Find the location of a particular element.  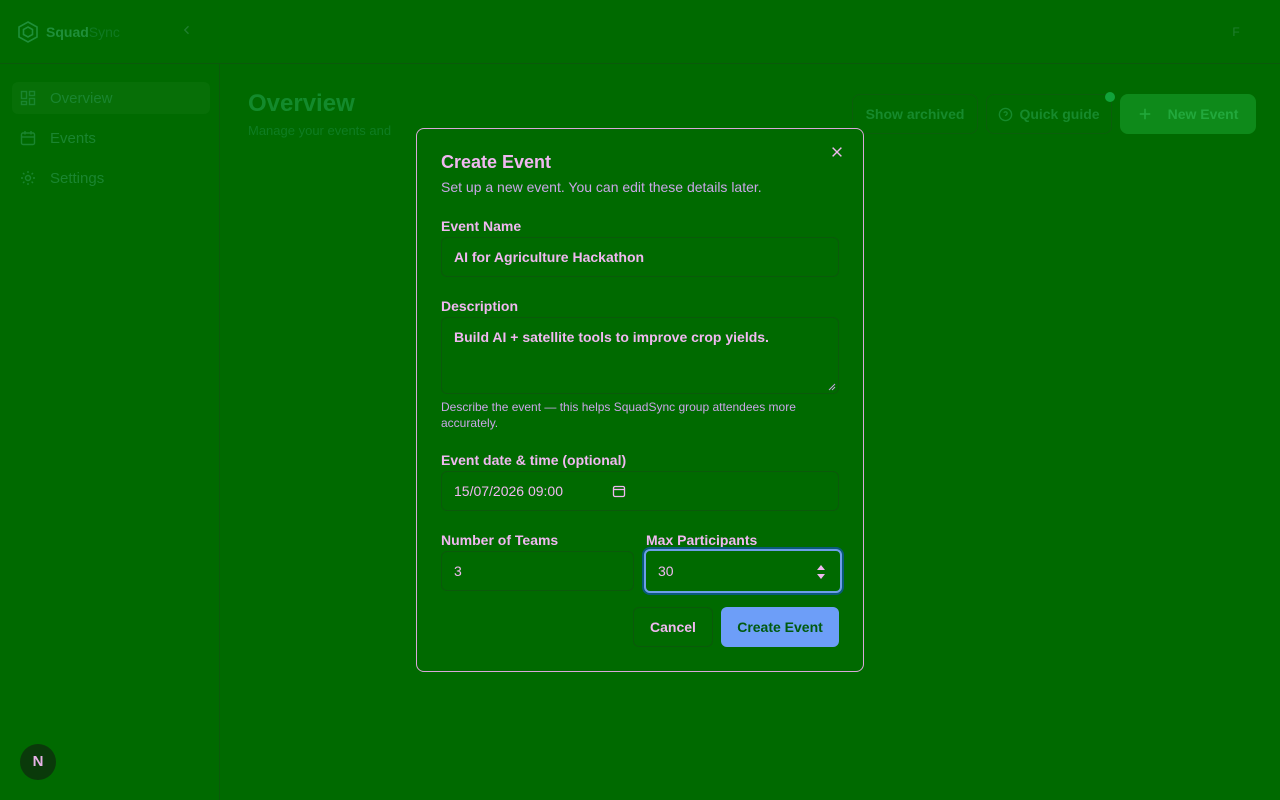

plus-icon is located at coordinates (1144, 114).